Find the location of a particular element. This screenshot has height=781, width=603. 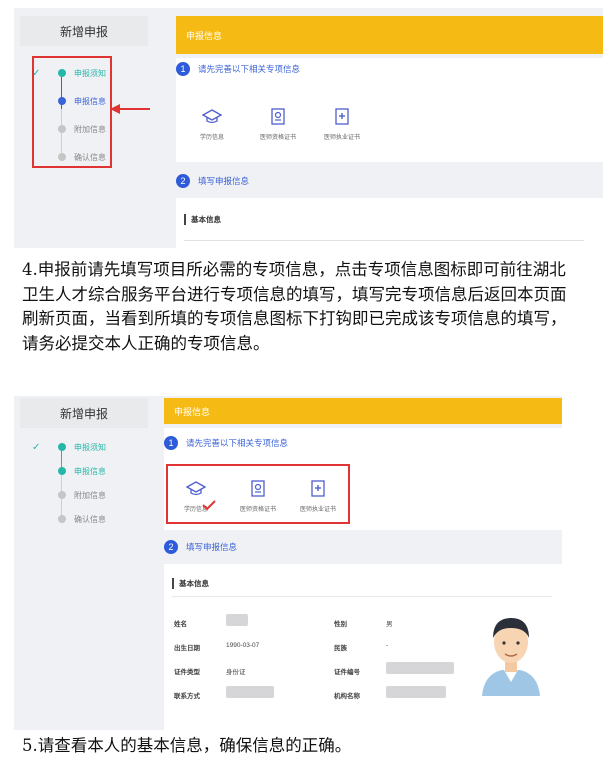

card-education: 学历信息 is located at coordinates (212, 124).